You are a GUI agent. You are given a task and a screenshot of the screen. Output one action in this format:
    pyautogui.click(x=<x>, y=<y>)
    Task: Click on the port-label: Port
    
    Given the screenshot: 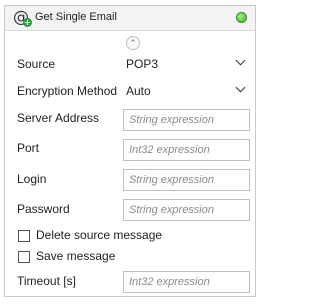 What is the action you would take?
    pyautogui.click(x=28, y=148)
    